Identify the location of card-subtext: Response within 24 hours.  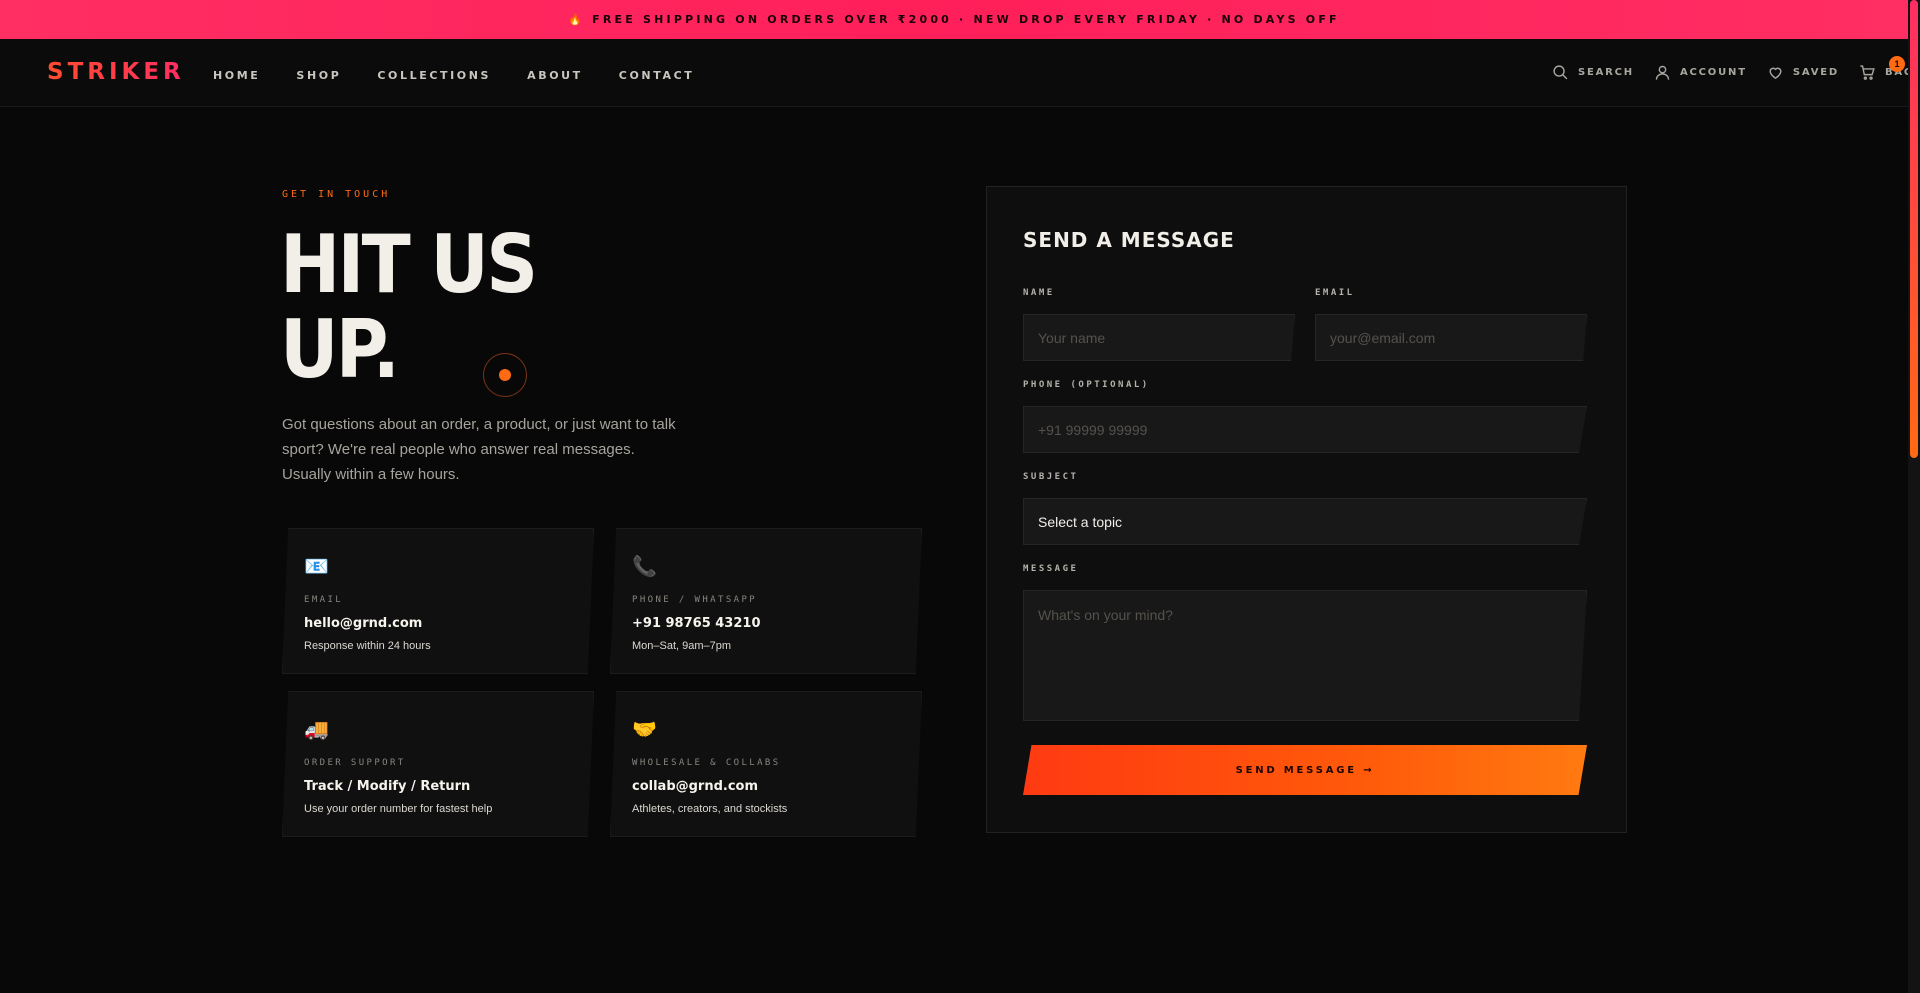
(367, 646).